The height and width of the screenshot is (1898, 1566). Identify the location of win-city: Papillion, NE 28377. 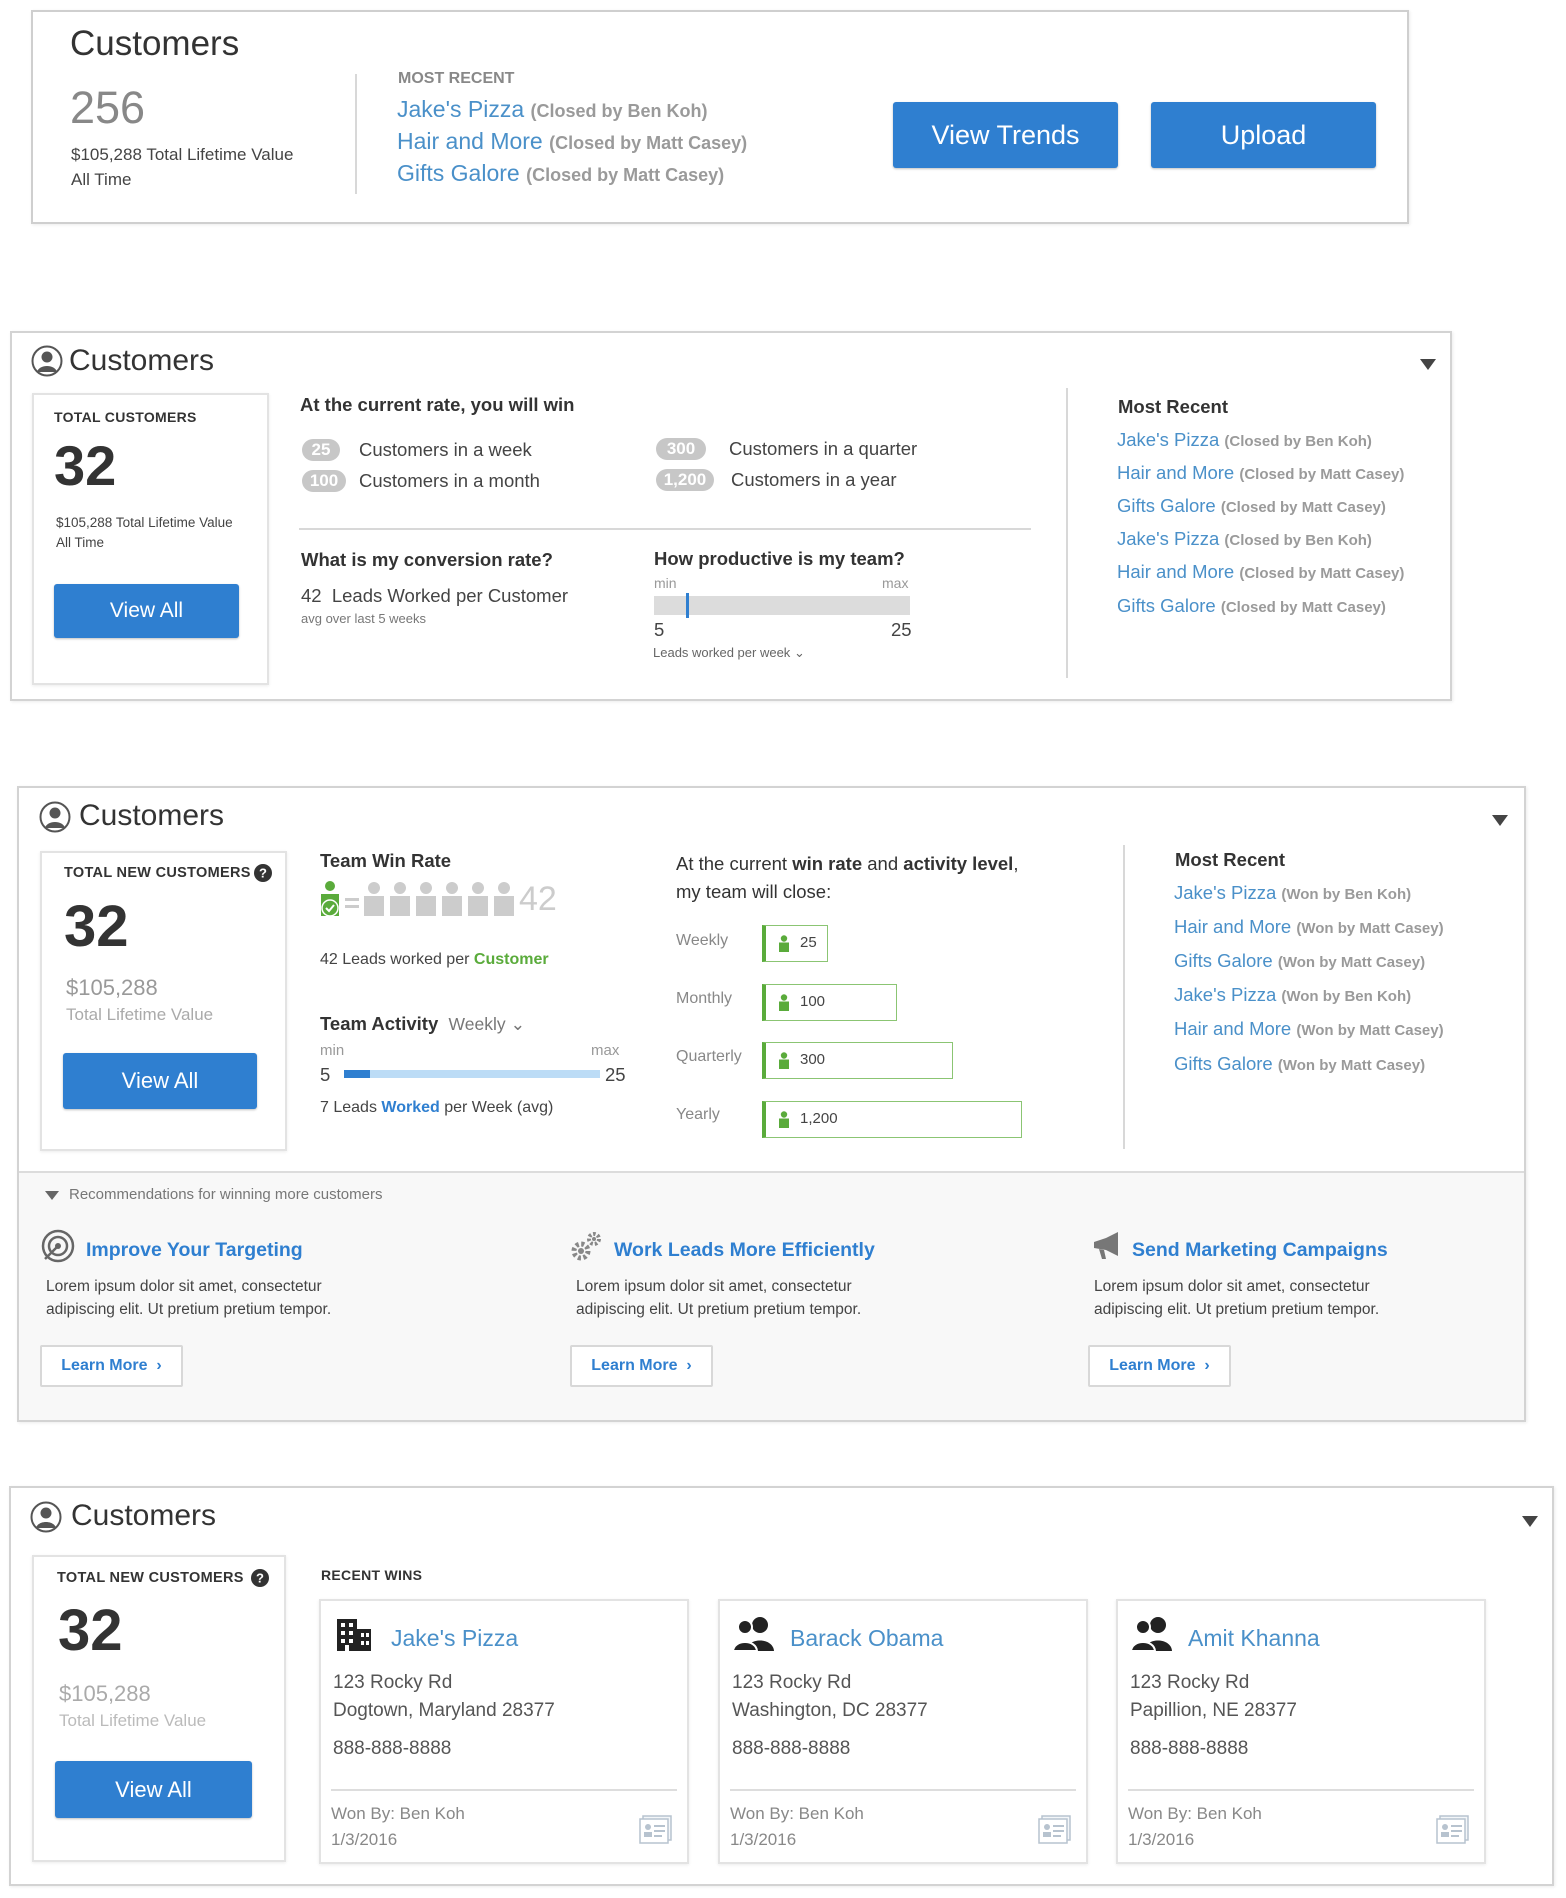
(1213, 1710).